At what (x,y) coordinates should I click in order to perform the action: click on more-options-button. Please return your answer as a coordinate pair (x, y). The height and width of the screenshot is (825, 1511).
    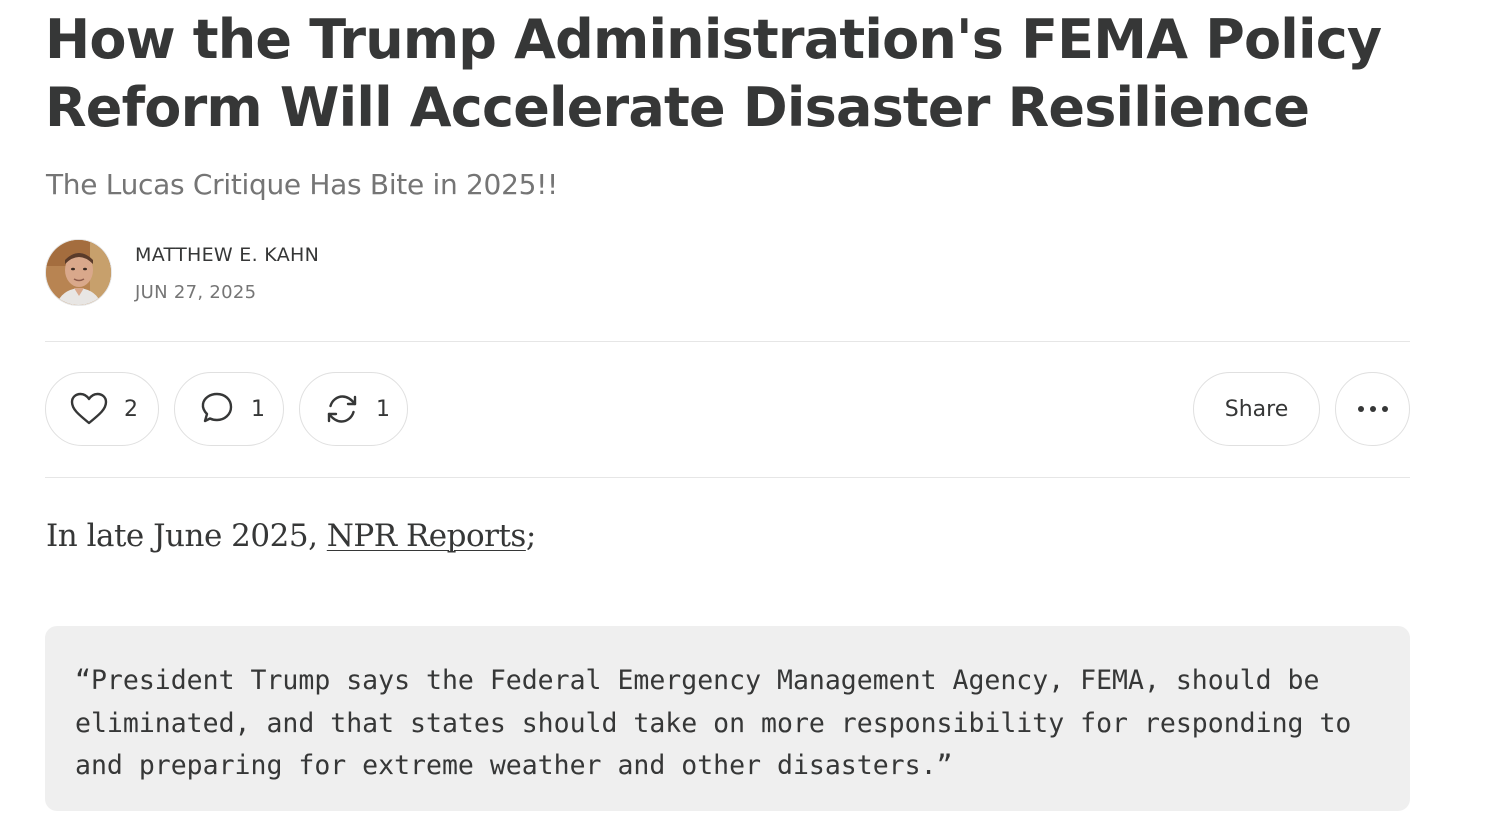
    Looking at the image, I should click on (1372, 409).